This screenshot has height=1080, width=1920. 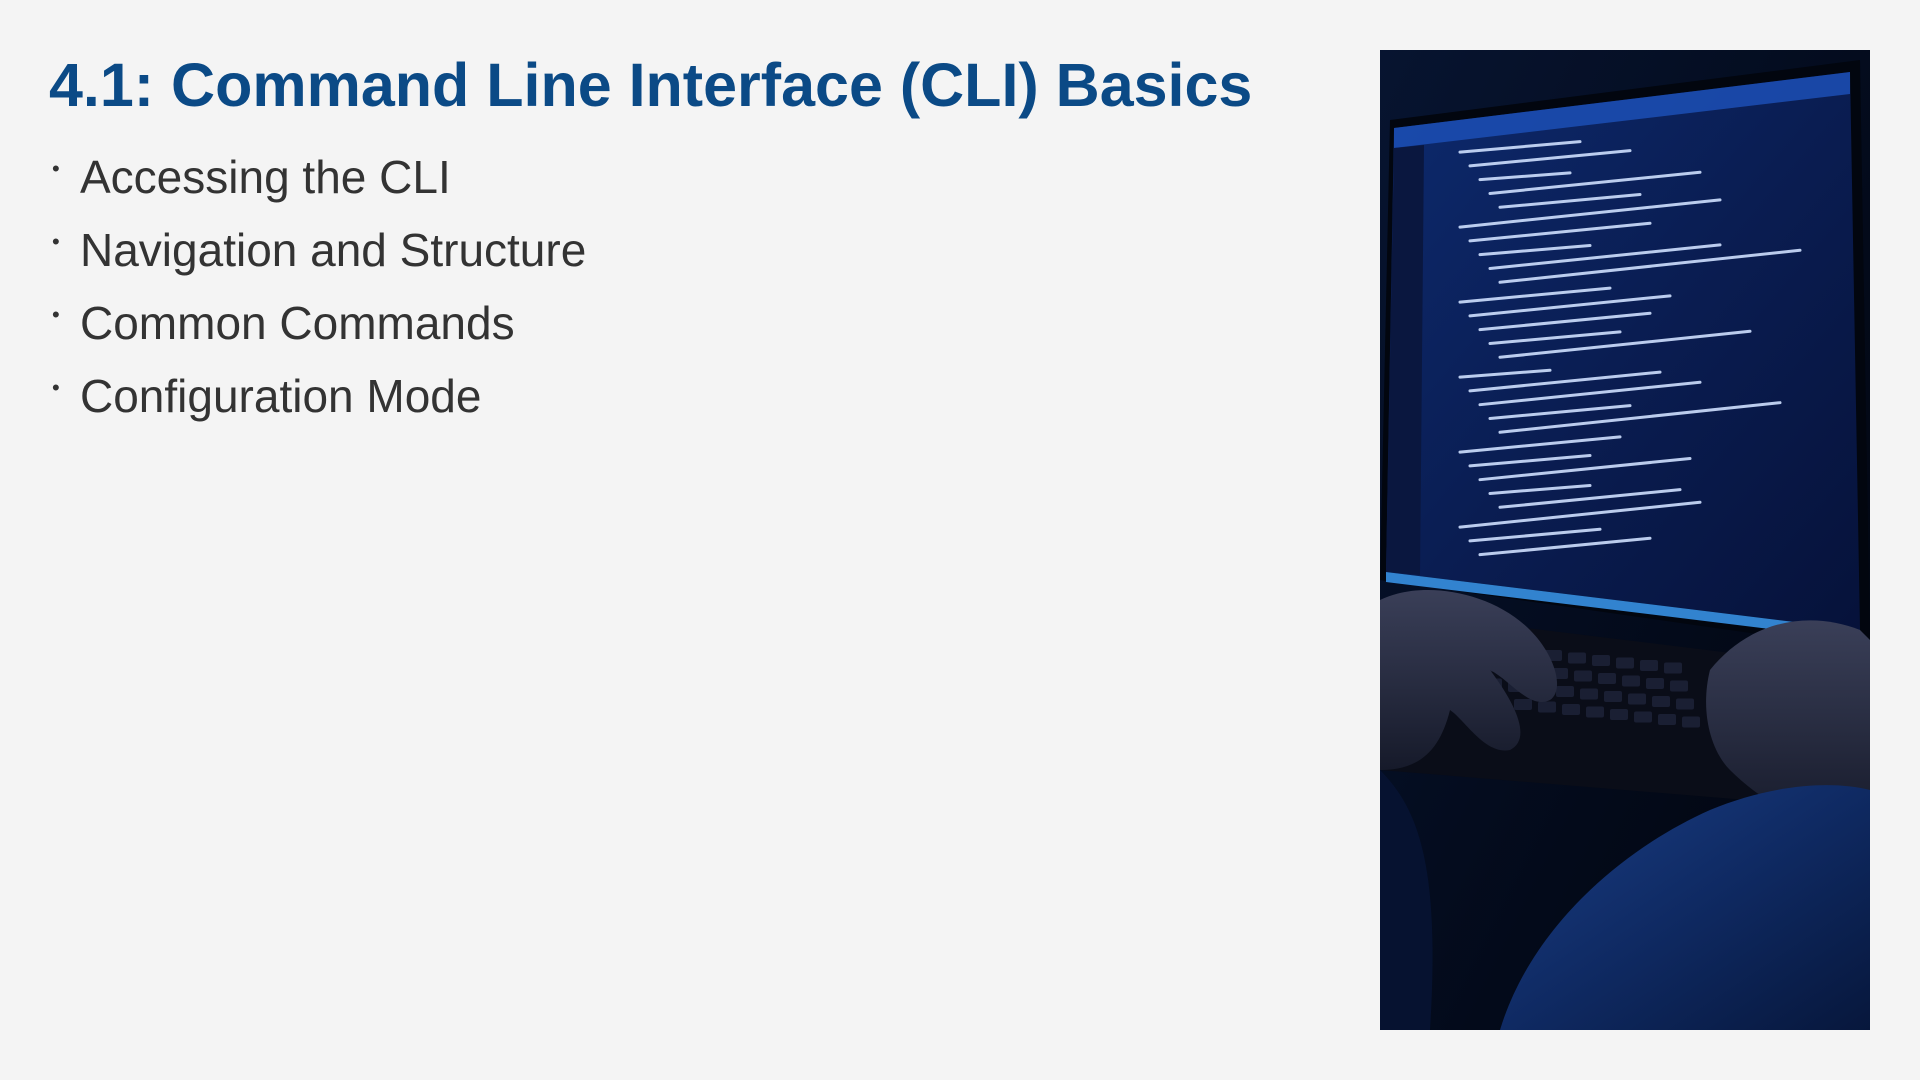 What do you see at coordinates (265, 177) in the screenshot?
I see `bullet-text: Accessing the CLI` at bounding box center [265, 177].